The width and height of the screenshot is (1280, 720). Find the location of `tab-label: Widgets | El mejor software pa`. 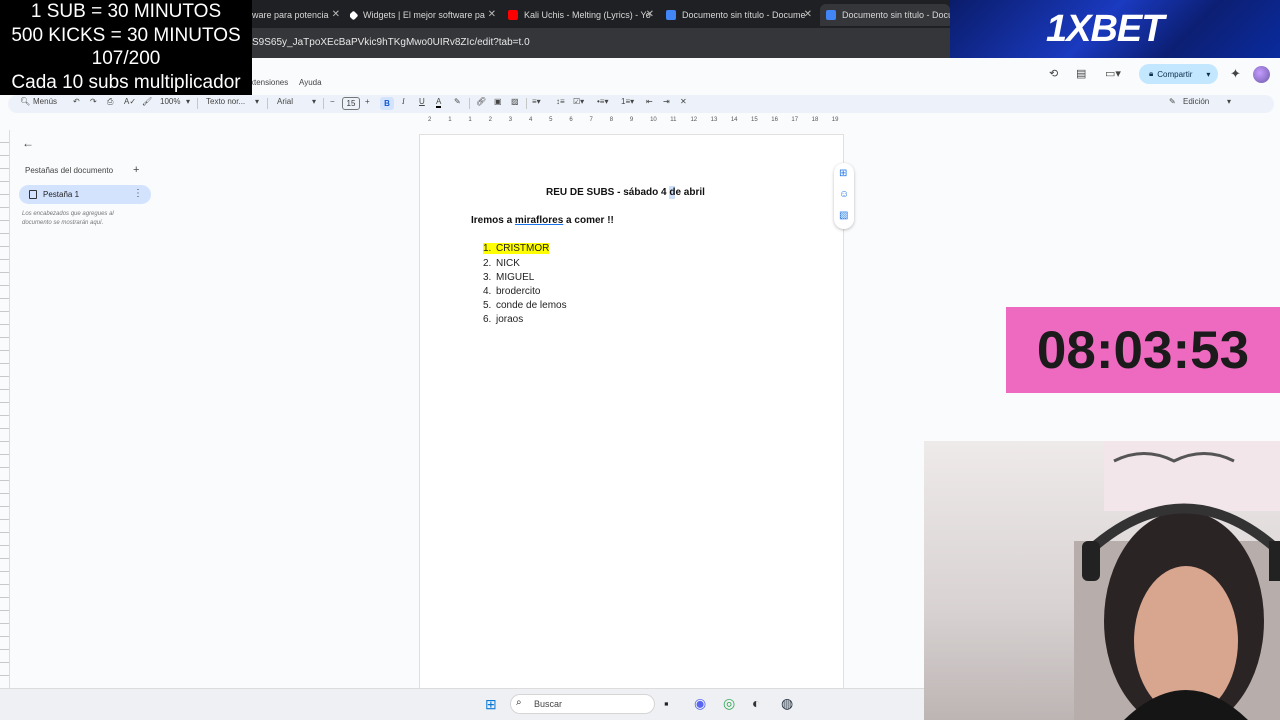

tab-label: Widgets | El mejor software pa is located at coordinates (424, 15).